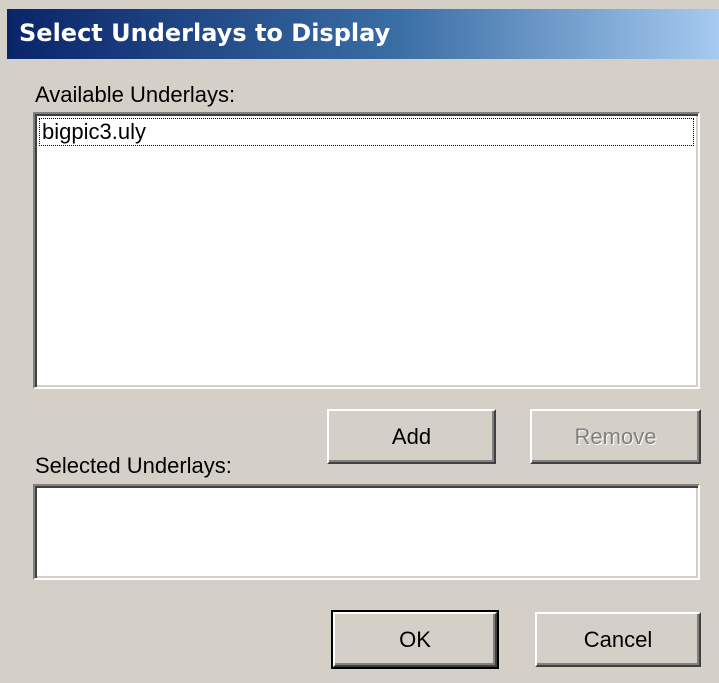 The image size is (719, 683). What do you see at coordinates (618, 639) in the screenshot?
I see `cancel-button: Cancel` at bounding box center [618, 639].